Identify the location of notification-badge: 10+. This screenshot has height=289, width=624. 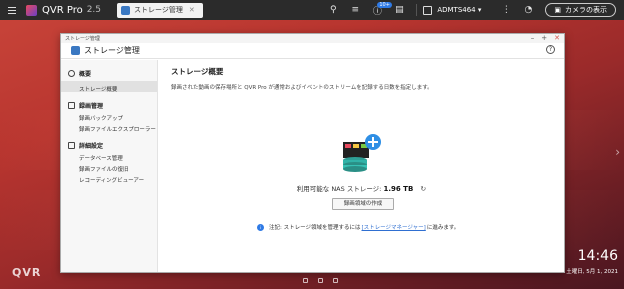
(384, 5).